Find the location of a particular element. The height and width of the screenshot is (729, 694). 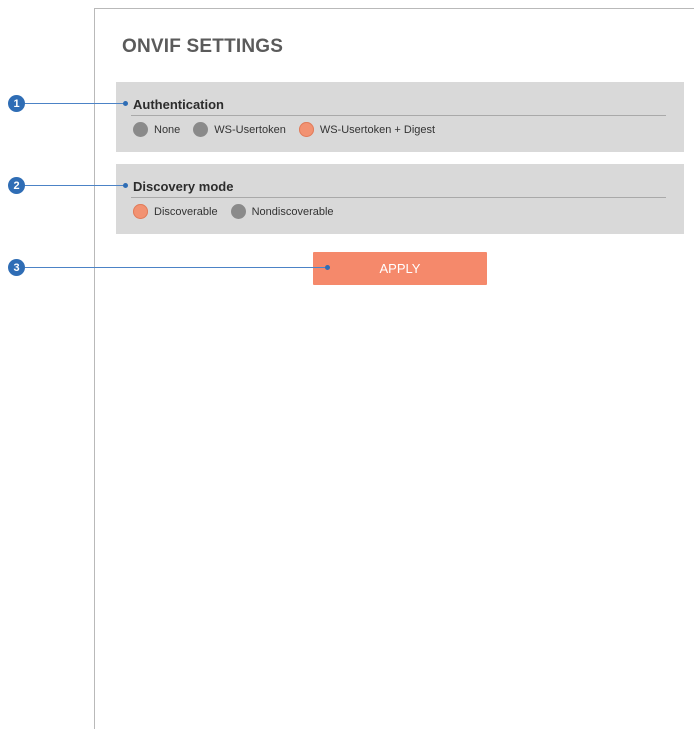

radio-label: None is located at coordinates (167, 129).